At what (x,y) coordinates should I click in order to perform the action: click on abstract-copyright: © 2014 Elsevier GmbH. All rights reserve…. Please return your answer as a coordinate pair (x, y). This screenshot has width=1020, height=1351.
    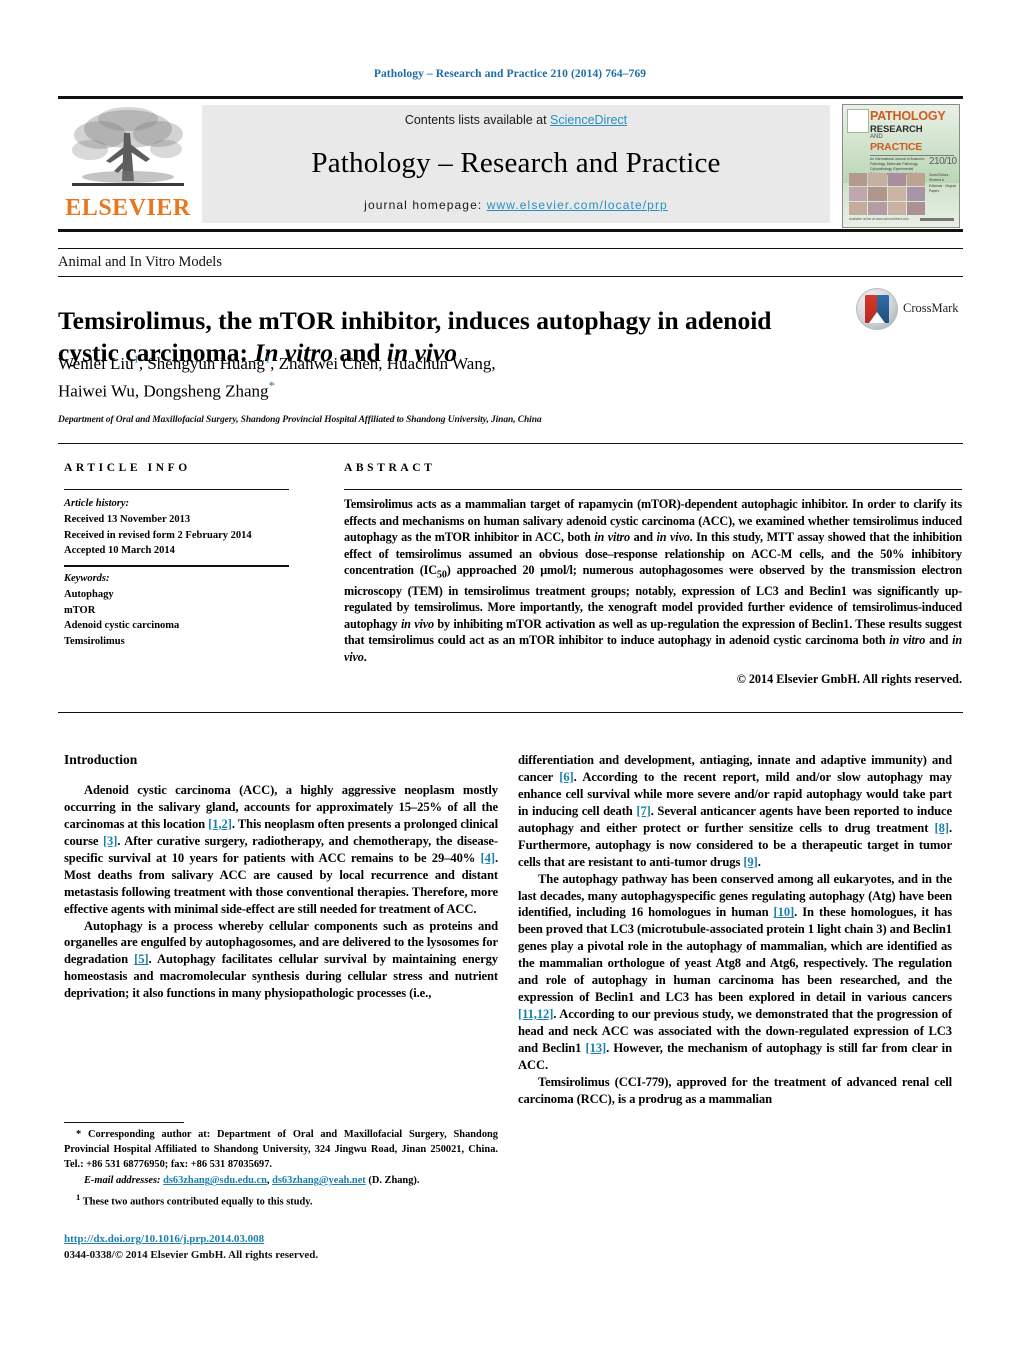
    Looking at the image, I should click on (849, 679).